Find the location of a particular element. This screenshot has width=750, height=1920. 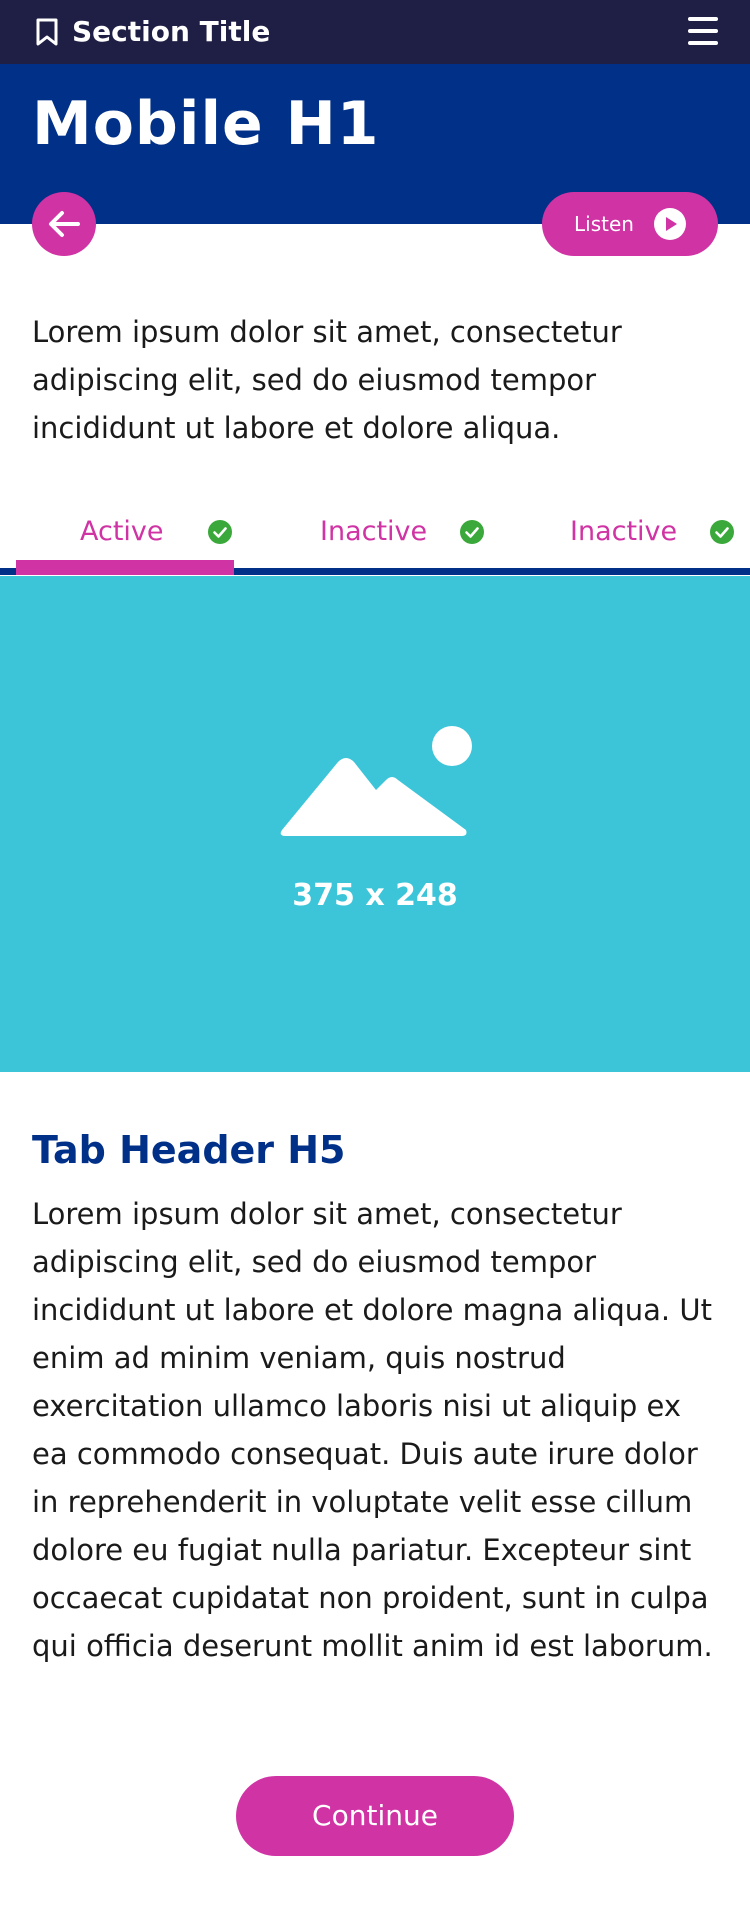

bookmark-icon is located at coordinates (47, 32).